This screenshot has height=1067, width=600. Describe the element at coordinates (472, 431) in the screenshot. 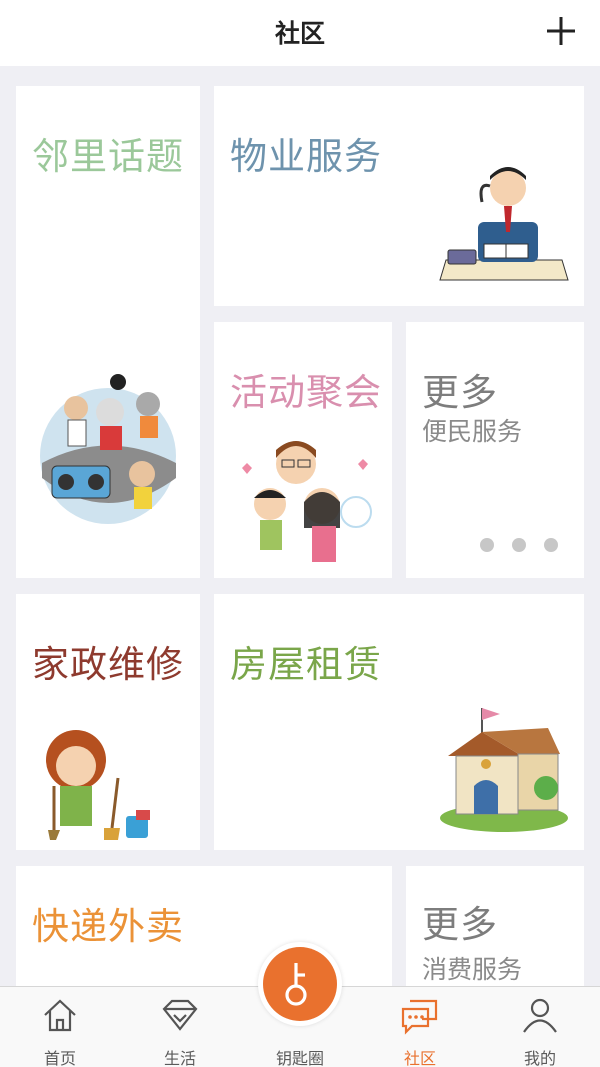

I see `card-subtitle: 便民服务` at that location.